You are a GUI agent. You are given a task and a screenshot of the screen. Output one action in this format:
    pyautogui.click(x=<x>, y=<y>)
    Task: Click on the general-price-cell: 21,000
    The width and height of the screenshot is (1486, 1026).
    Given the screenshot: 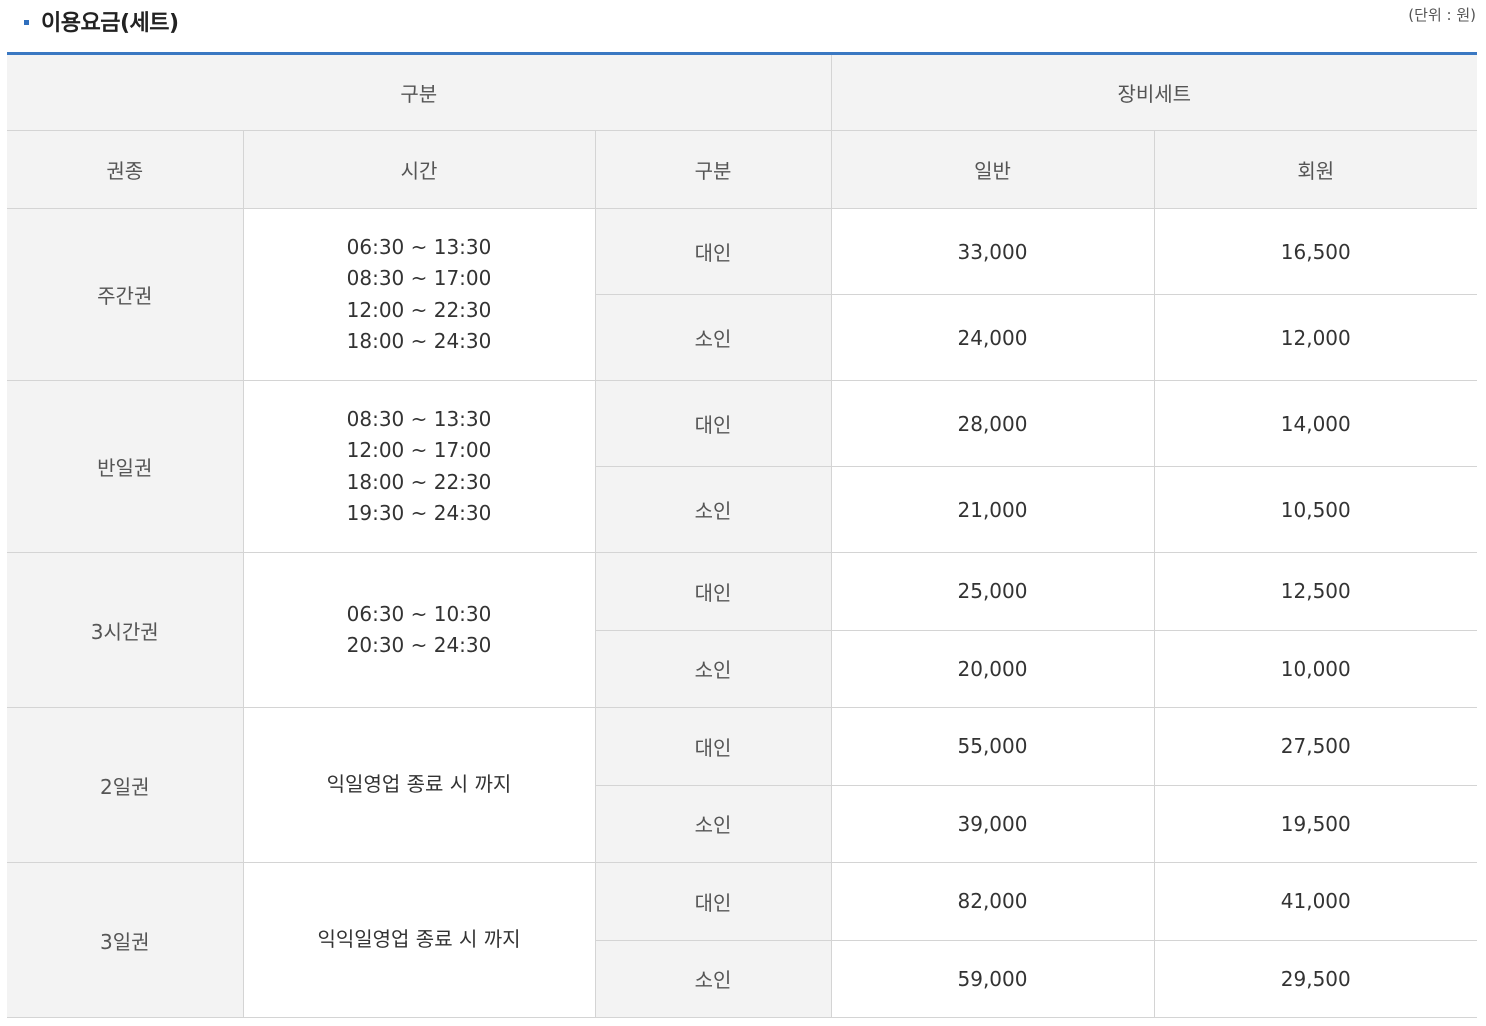 What is the action you would take?
    pyautogui.click(x=992, y=509)
    